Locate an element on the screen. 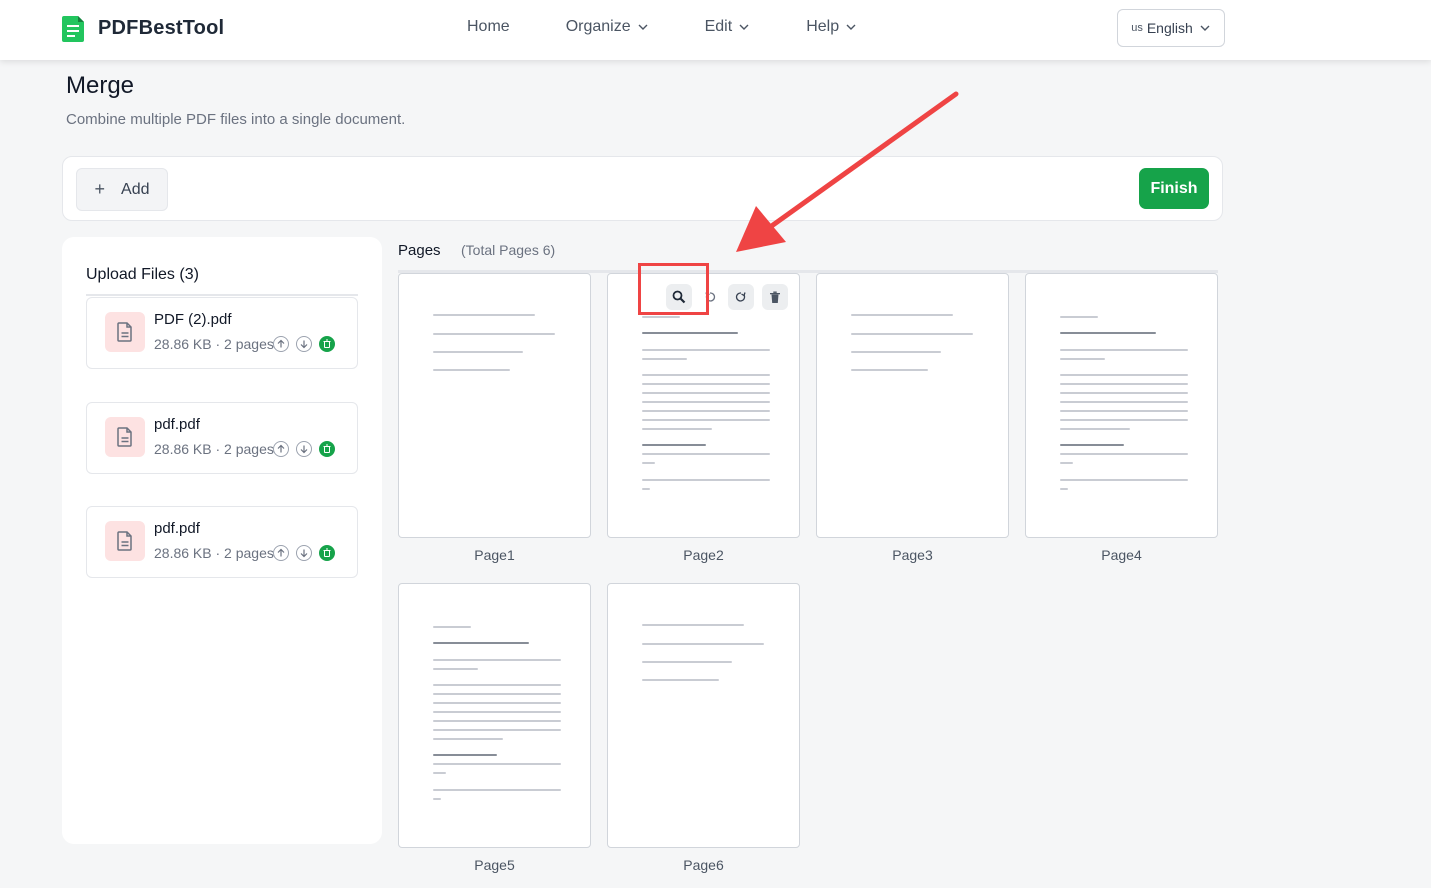 This screenshot has width=1431, height=888. language-label: English is located at coordinates (1169, 28).